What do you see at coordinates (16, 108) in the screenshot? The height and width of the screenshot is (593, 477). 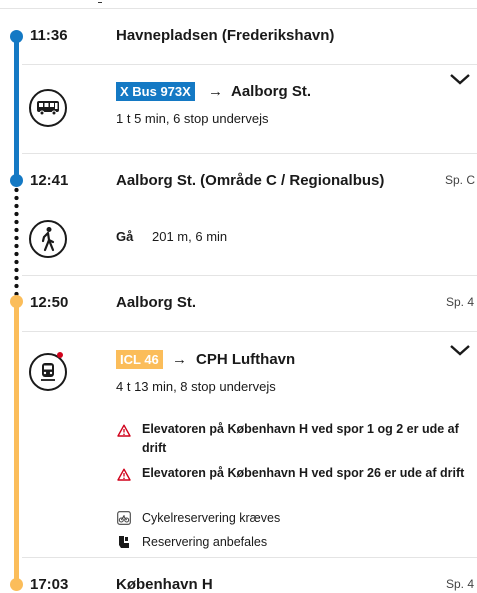 I see `bus-timeline-line` at bounding box center [16, 108].